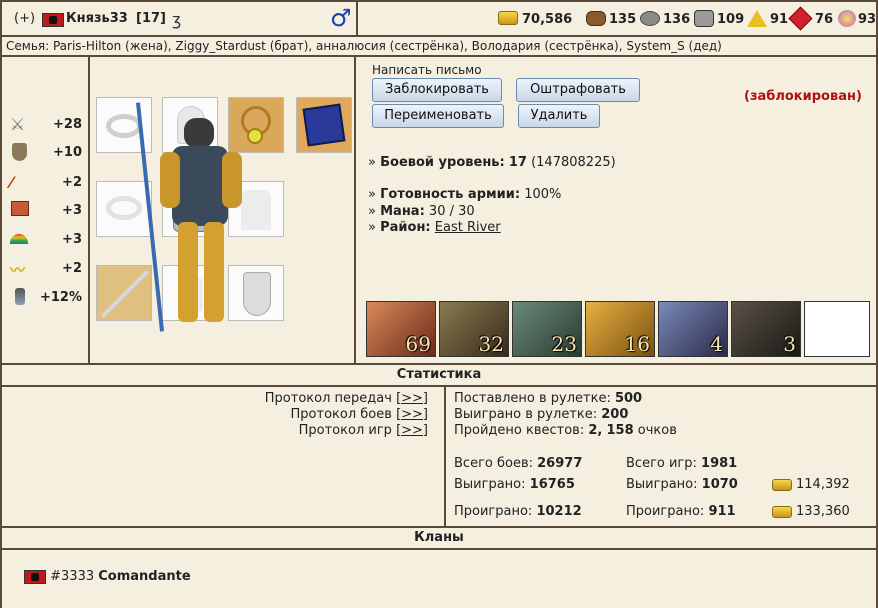 This screenshot has height=608, width=878. Describe the element at coordinates (782, 485) in the screenshot. I see `gold-won-icon` at that location.